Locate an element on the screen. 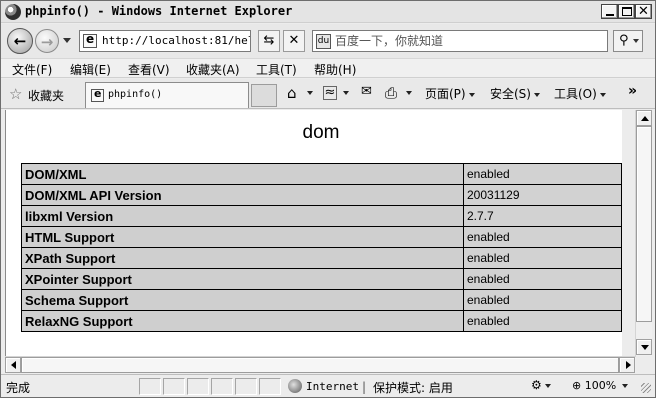  table-row: DOM/XML API Version 20031129 is located at coordinates (321, 195).